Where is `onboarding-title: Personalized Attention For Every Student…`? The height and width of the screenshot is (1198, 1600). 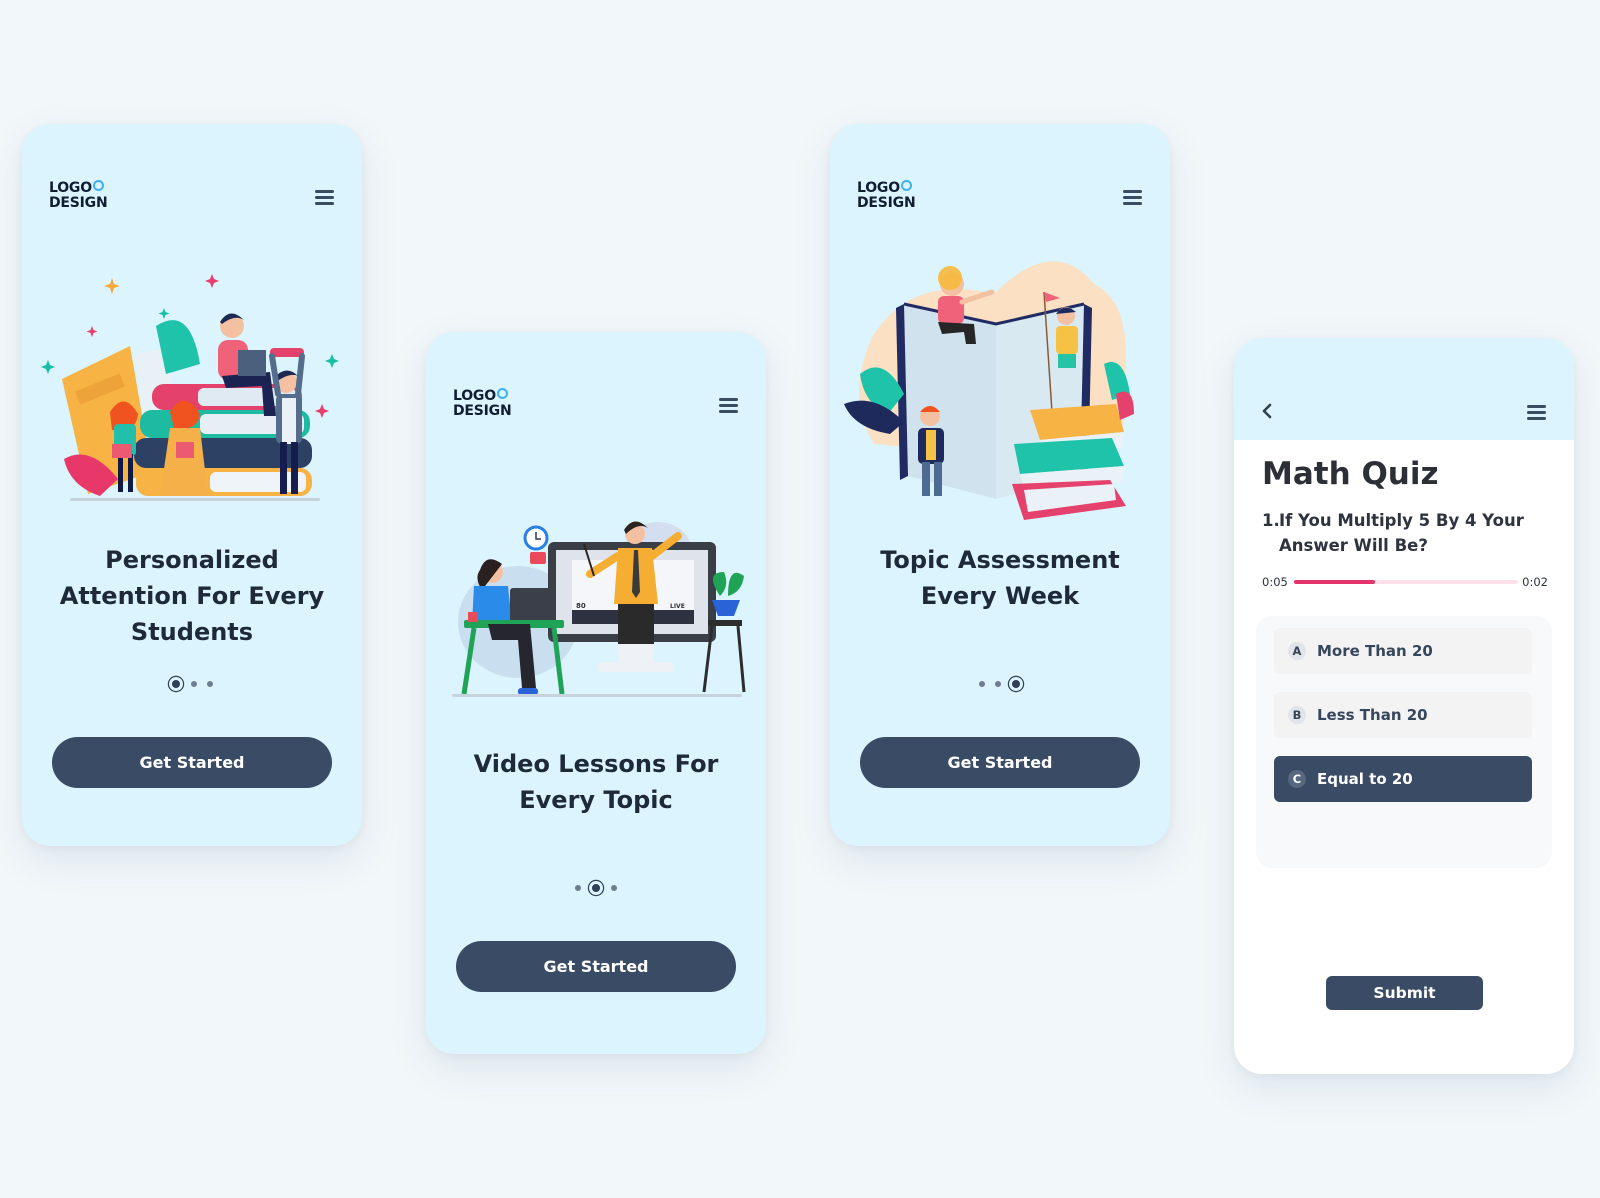 onboarding-title: Personalized Attention For Every Student… is located at coordinates (192, 596).